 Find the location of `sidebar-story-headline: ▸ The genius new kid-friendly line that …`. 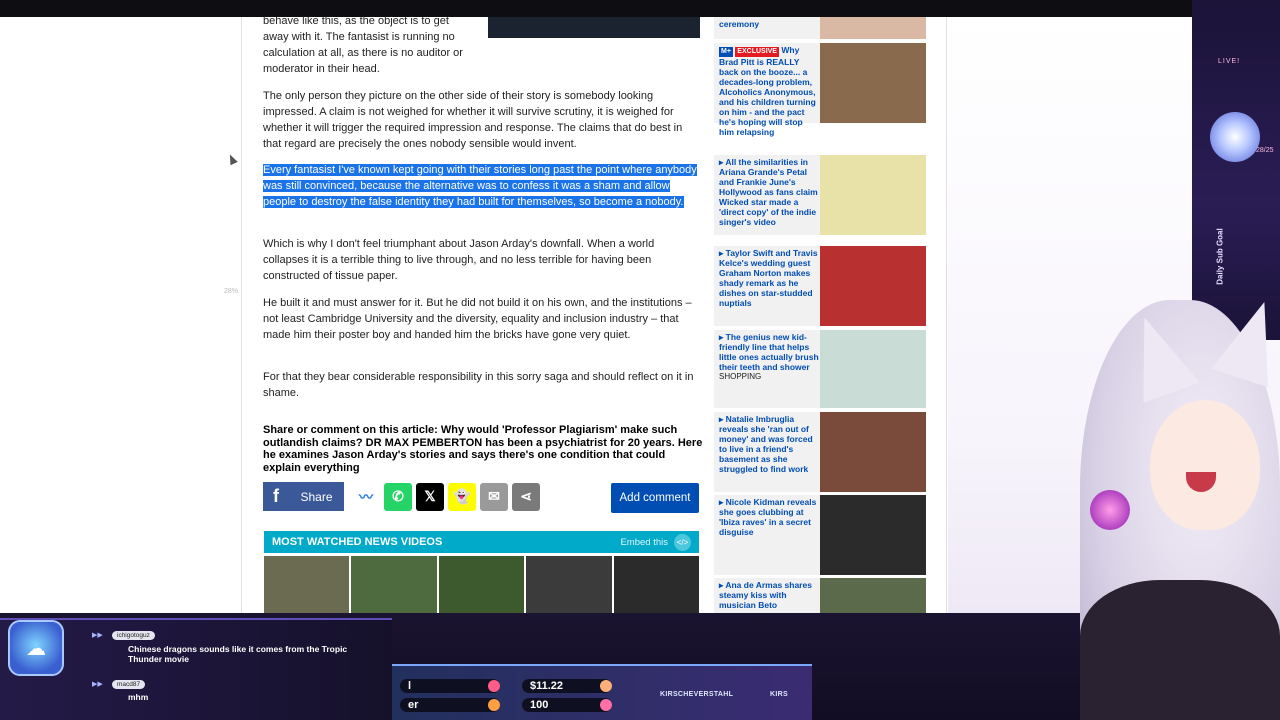

sidebar-story-headline: ▸ The genius new kid-friendly line that … is located at coordinates (769, 357).